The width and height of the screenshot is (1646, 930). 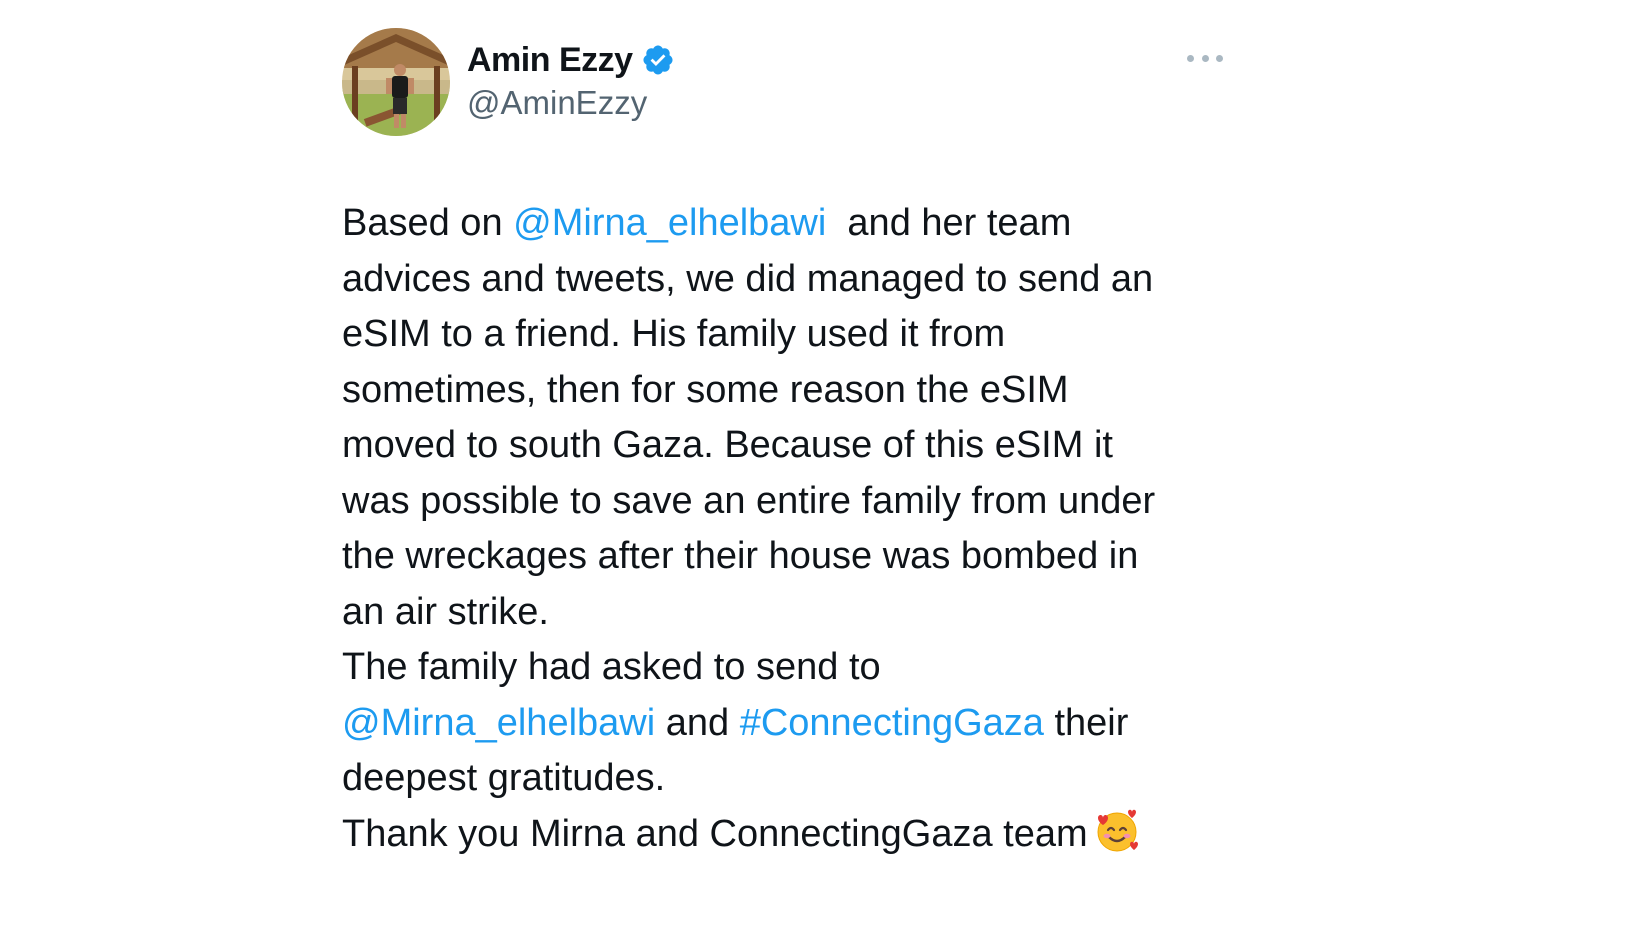 I want to click on tweet-line: Based on @Mirna_elhelbawi and her team, so click(x=792, y=224).